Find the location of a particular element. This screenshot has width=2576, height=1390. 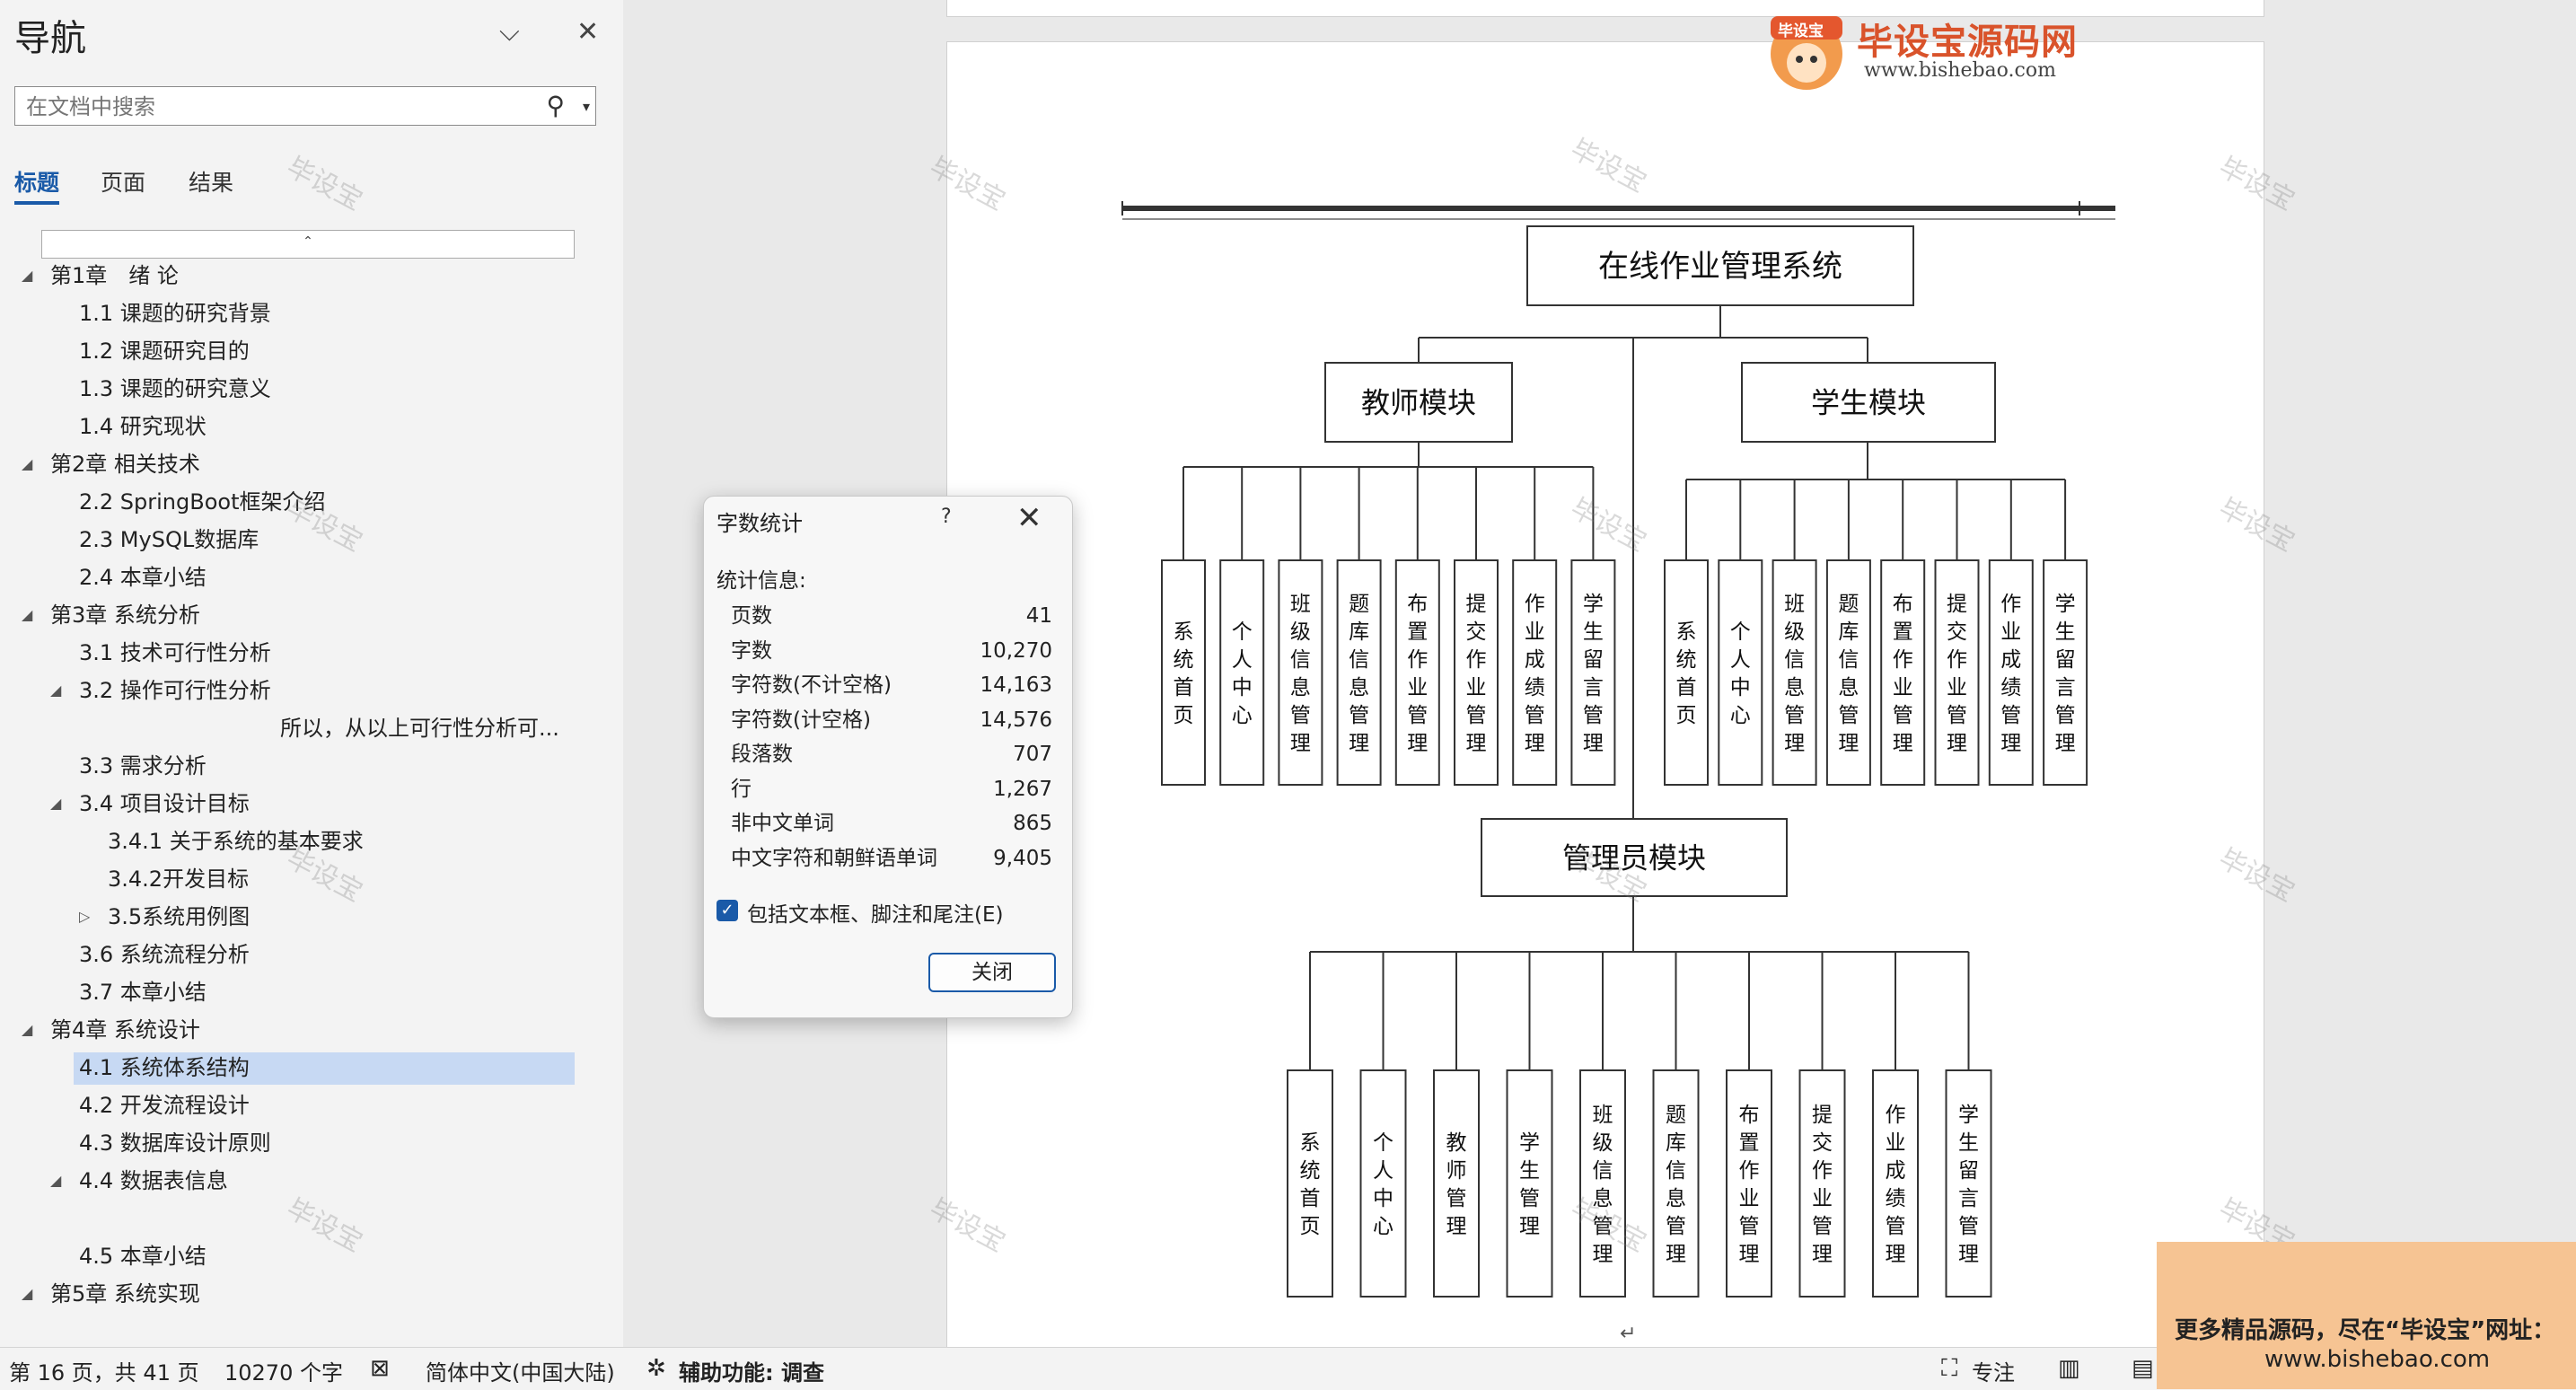

nav-heading-item: 2.4 本章小结 is located at coordinates (311, 577).